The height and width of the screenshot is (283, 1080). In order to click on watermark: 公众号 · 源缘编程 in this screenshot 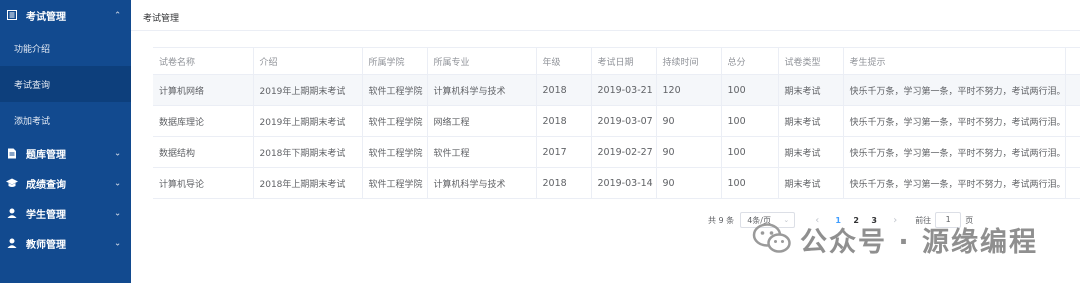, I will do `click(895, 239)`.